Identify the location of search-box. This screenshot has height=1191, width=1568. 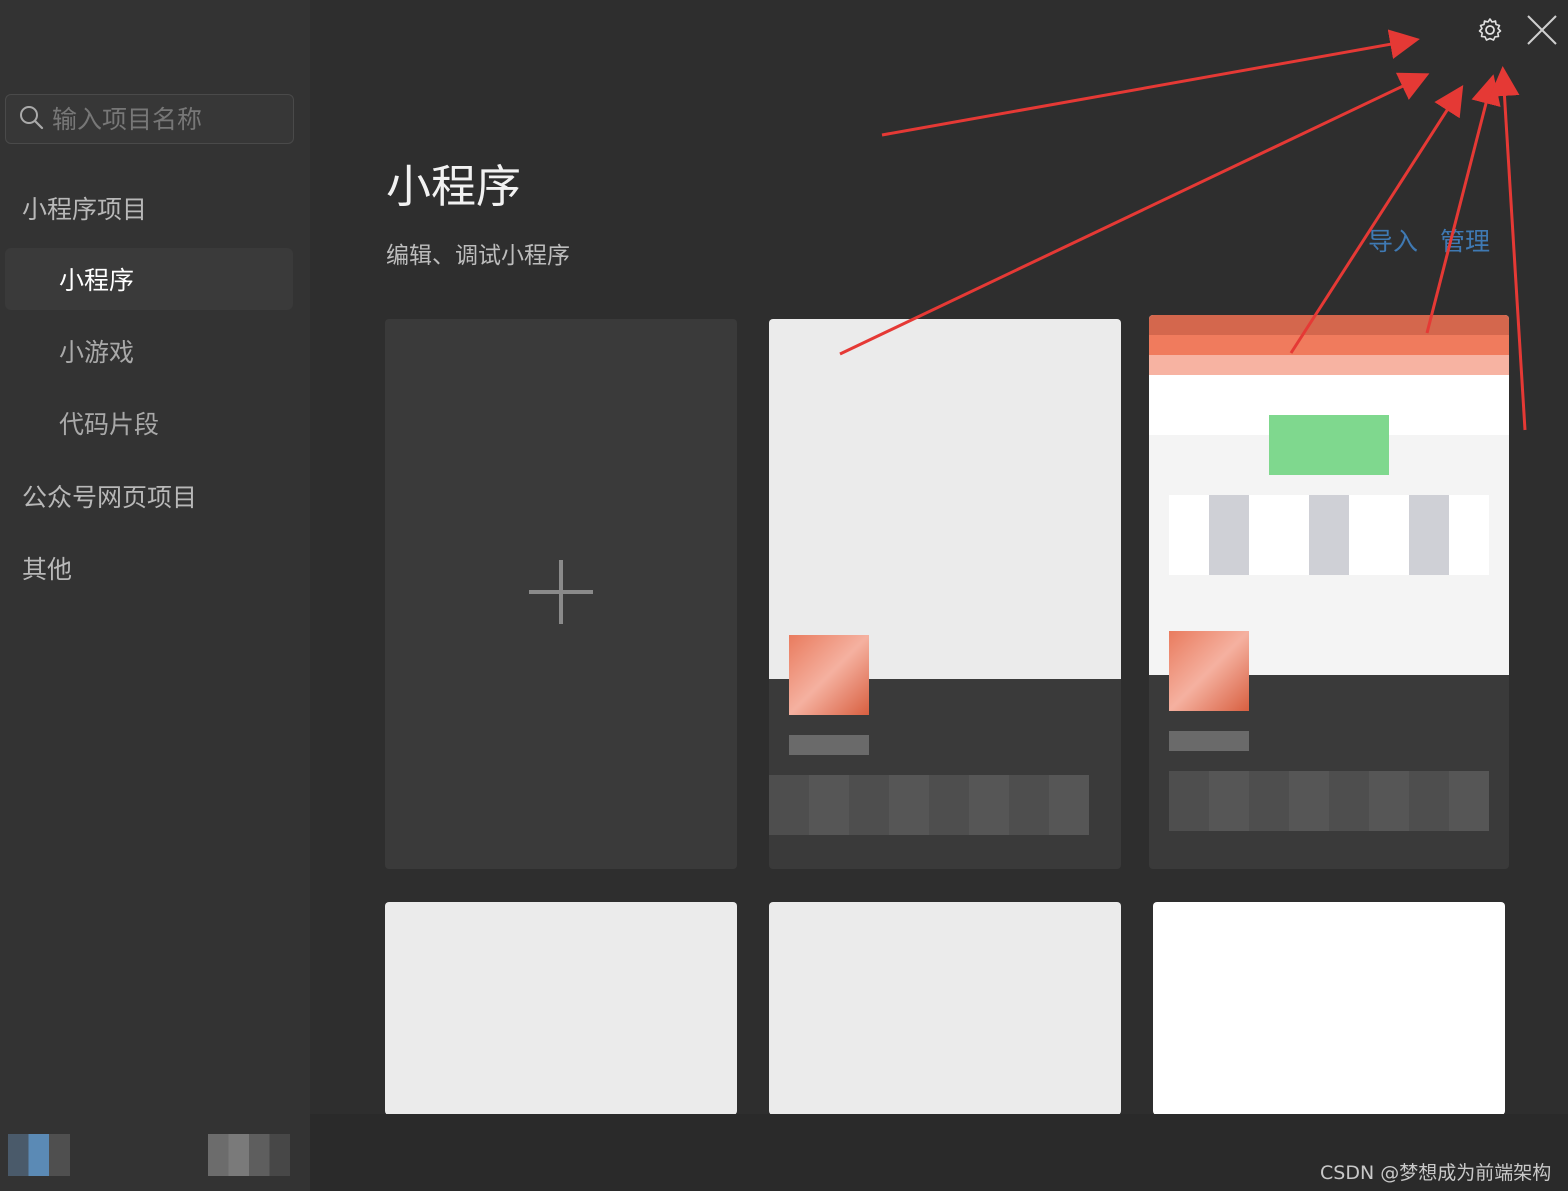
(149, 119).